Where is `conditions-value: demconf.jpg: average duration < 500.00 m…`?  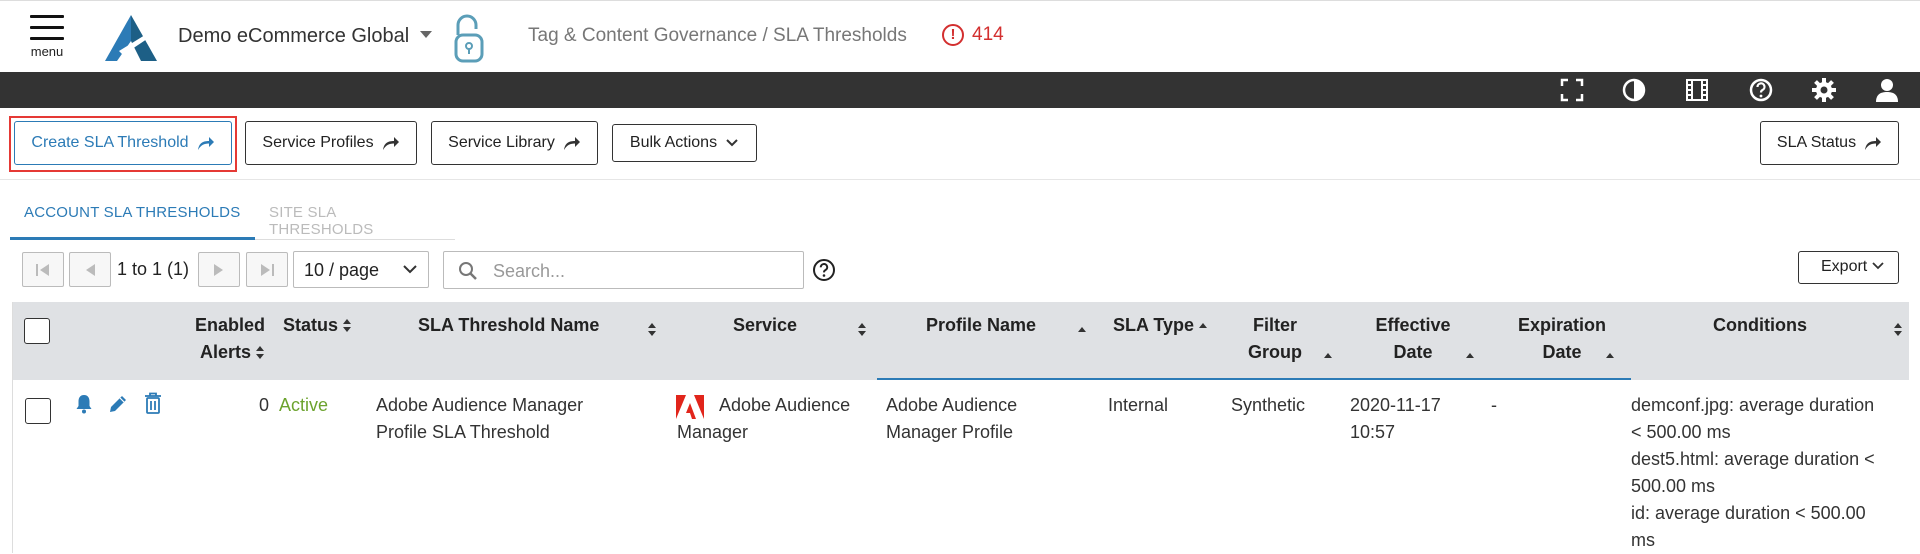
conditions-value: demconf.jpg: average duration < 500.00 m… is located at coordinates (1753, 473).